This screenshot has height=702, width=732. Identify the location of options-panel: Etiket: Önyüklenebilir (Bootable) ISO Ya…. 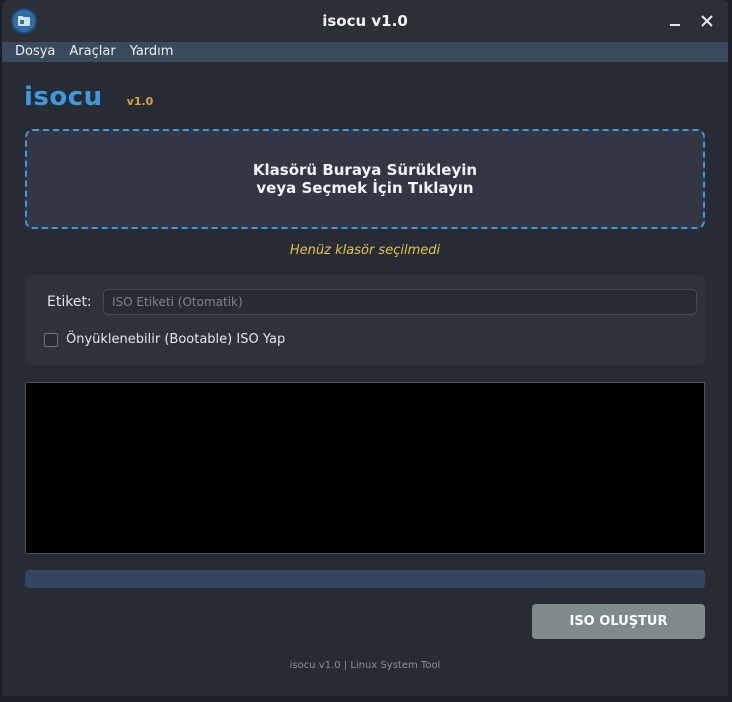
(365, 320).